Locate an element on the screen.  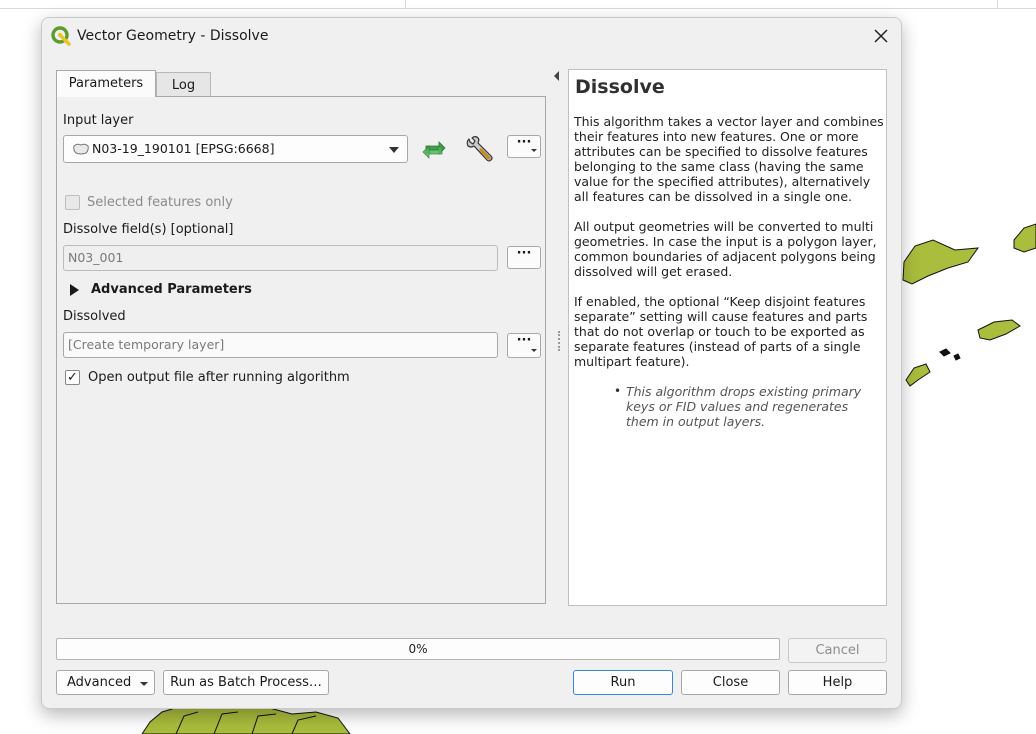
advanced-options-button is located at coordinates (478, 149).